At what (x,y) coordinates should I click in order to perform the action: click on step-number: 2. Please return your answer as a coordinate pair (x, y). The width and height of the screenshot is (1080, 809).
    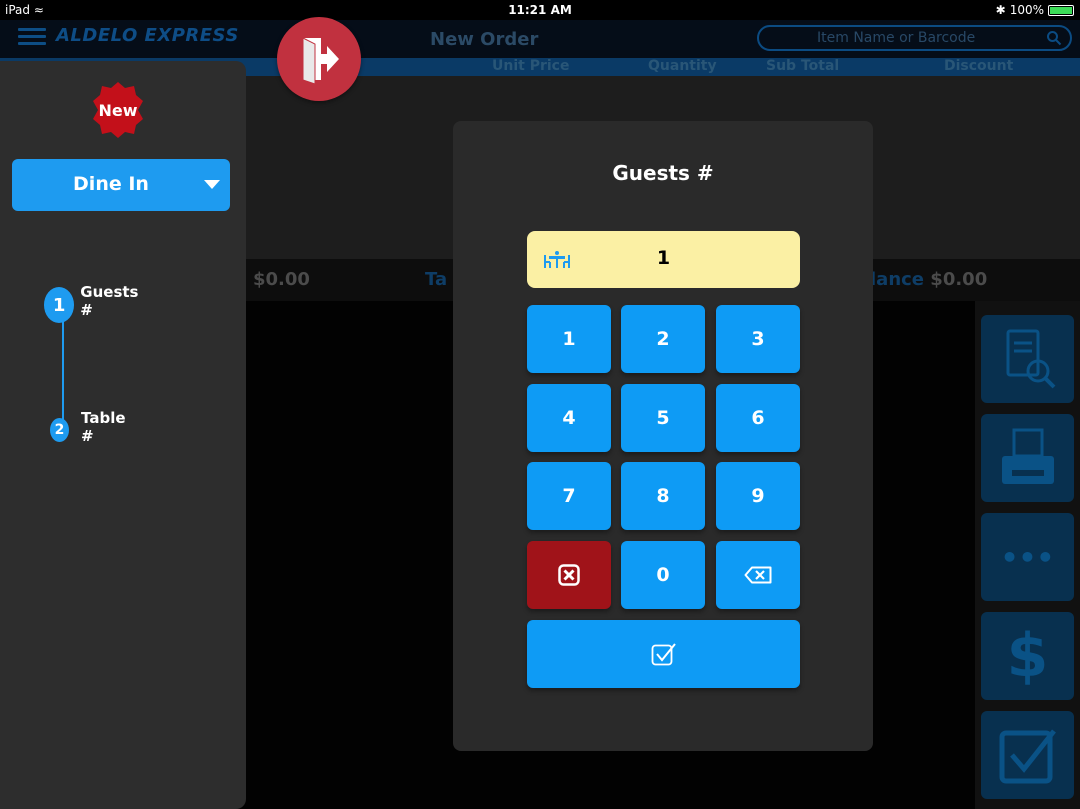
    Looking at the image, I should click on (60, 430).